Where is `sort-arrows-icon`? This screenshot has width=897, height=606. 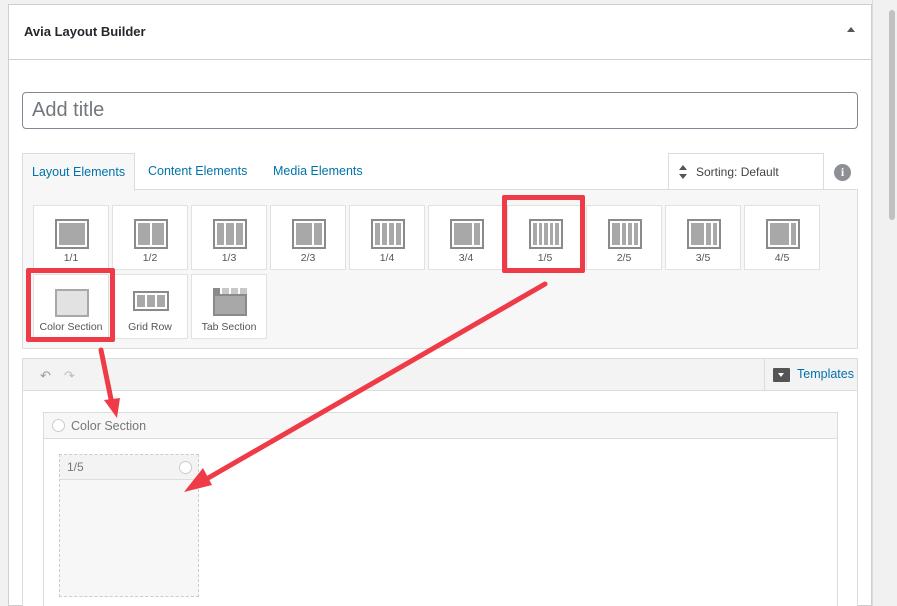
sort-arrows-icon is located at coordinates (683, 172).